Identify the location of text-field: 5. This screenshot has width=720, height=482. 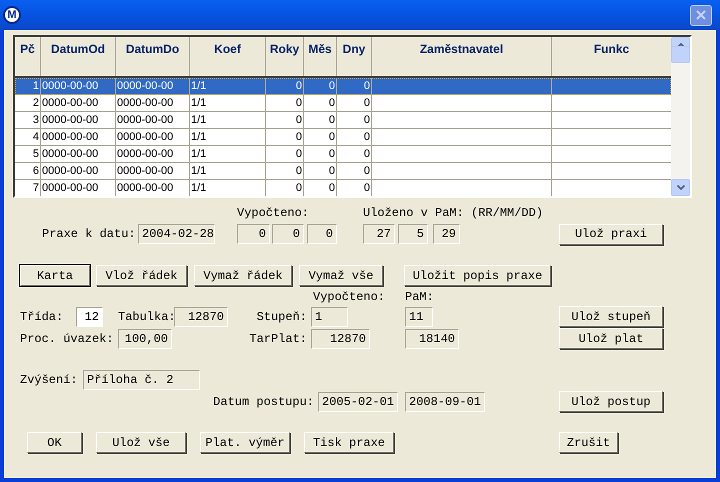
(413, 234).